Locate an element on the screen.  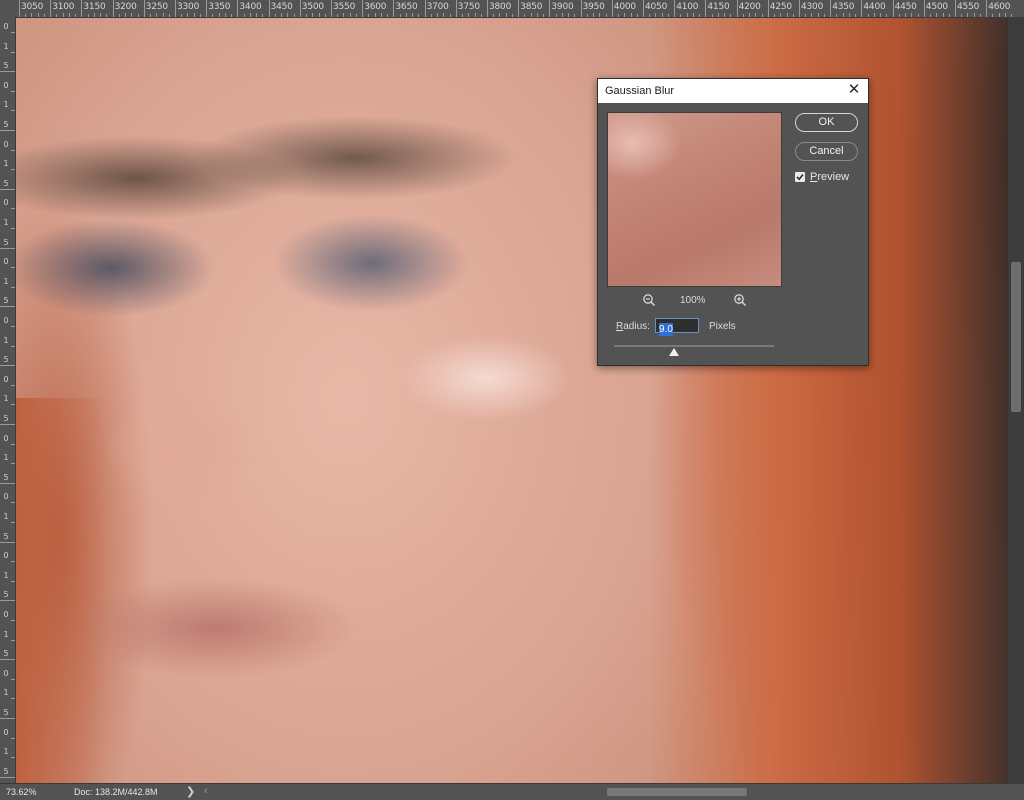
document-size-info: Doc: 138.2M/442.8M is located at coordinates (116, 792).